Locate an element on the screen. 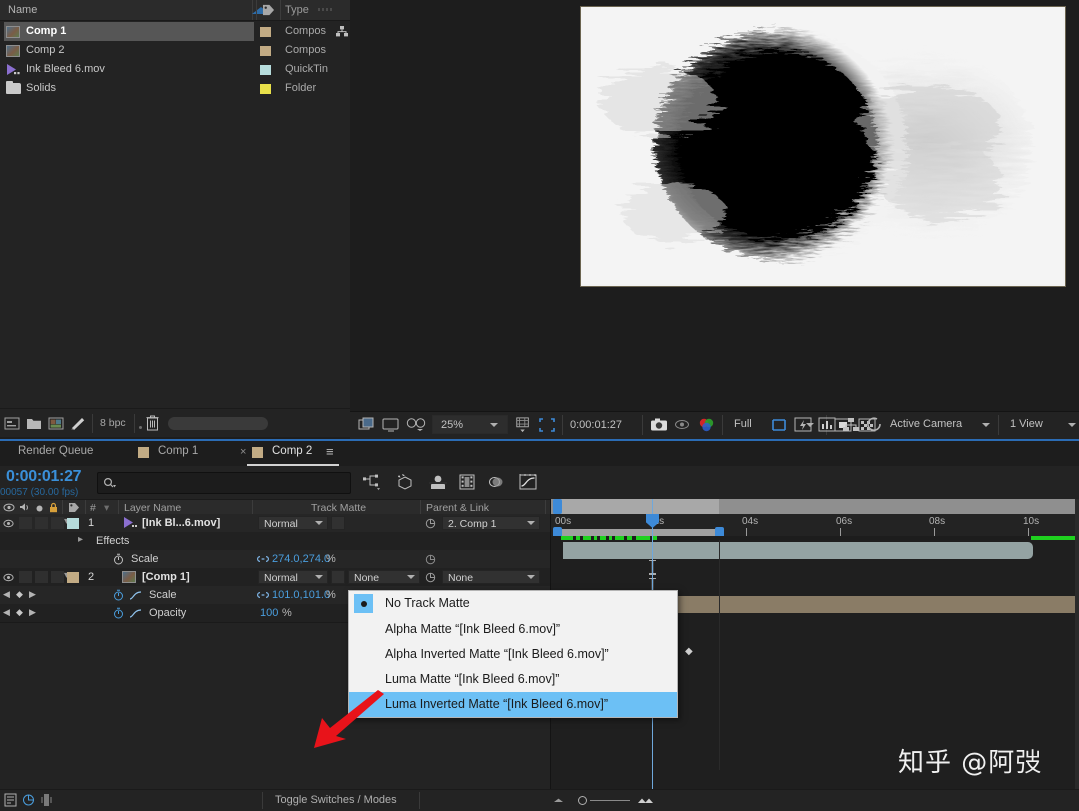 The height and width of the screenshot is (811, 1079). bit-depth-label: 8 bpc is located at coordinates (113, 423).